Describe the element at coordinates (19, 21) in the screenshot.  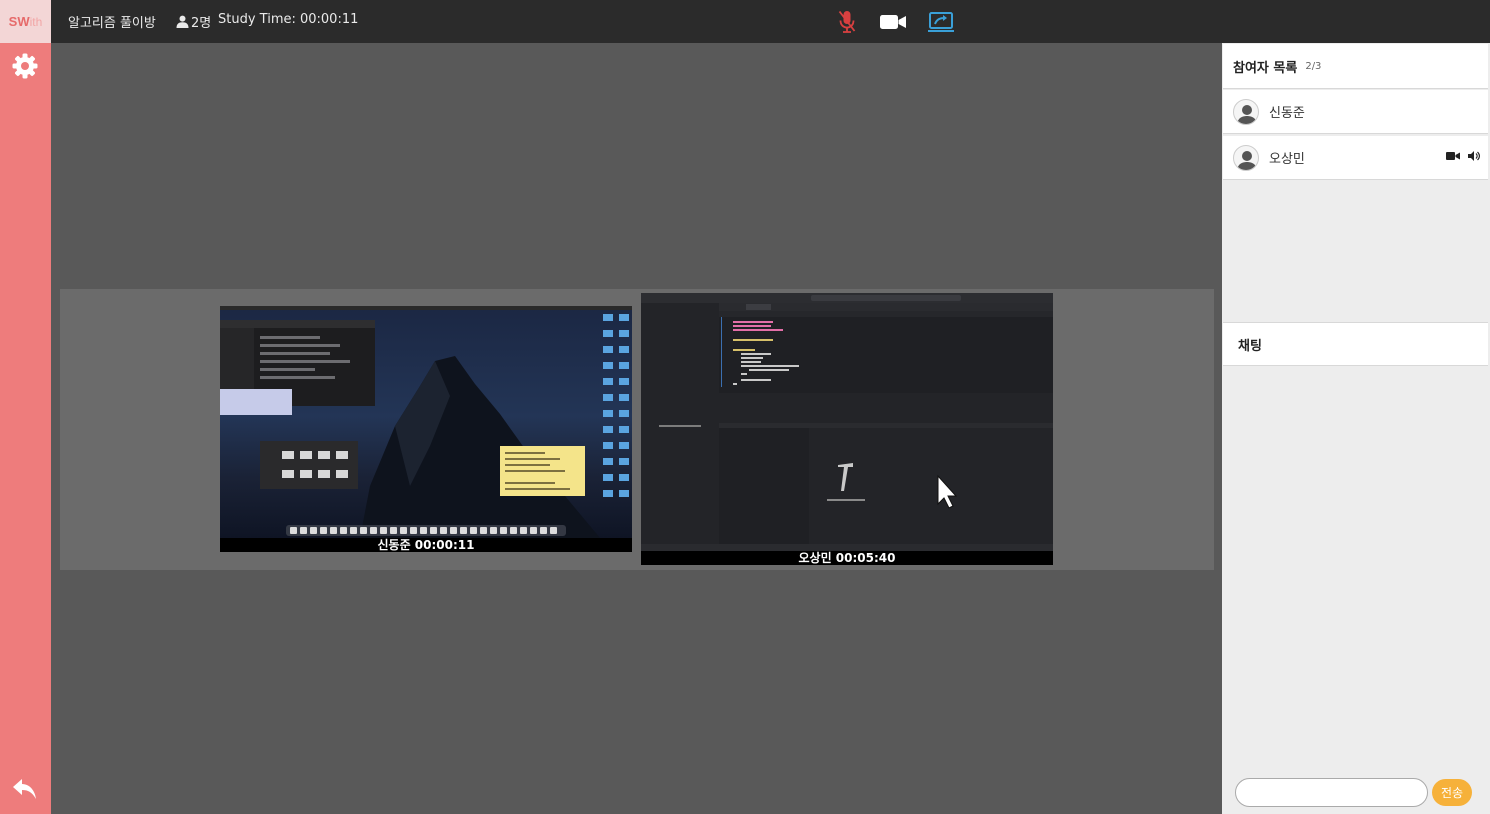
I see `logo-text-bold: SW` at that location.